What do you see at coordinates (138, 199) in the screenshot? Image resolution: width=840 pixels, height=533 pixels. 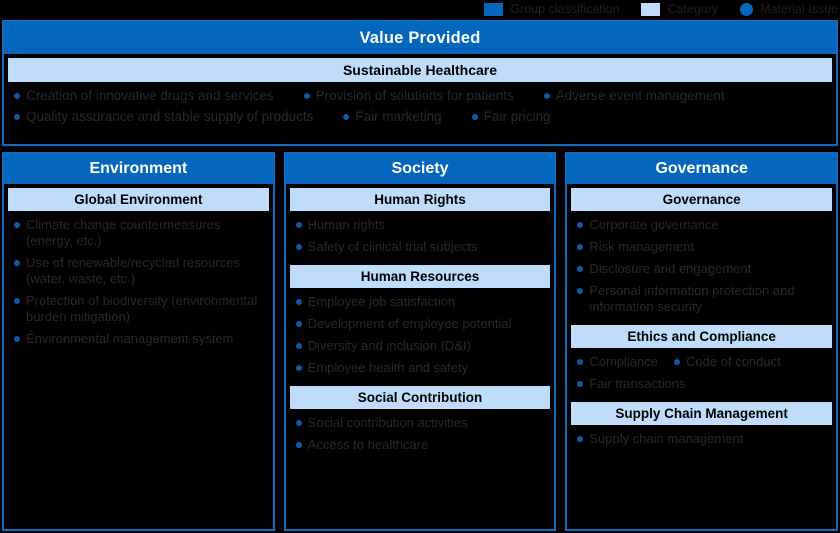 I see `category-bar: Global Environment` at bounding box center [138, 199].